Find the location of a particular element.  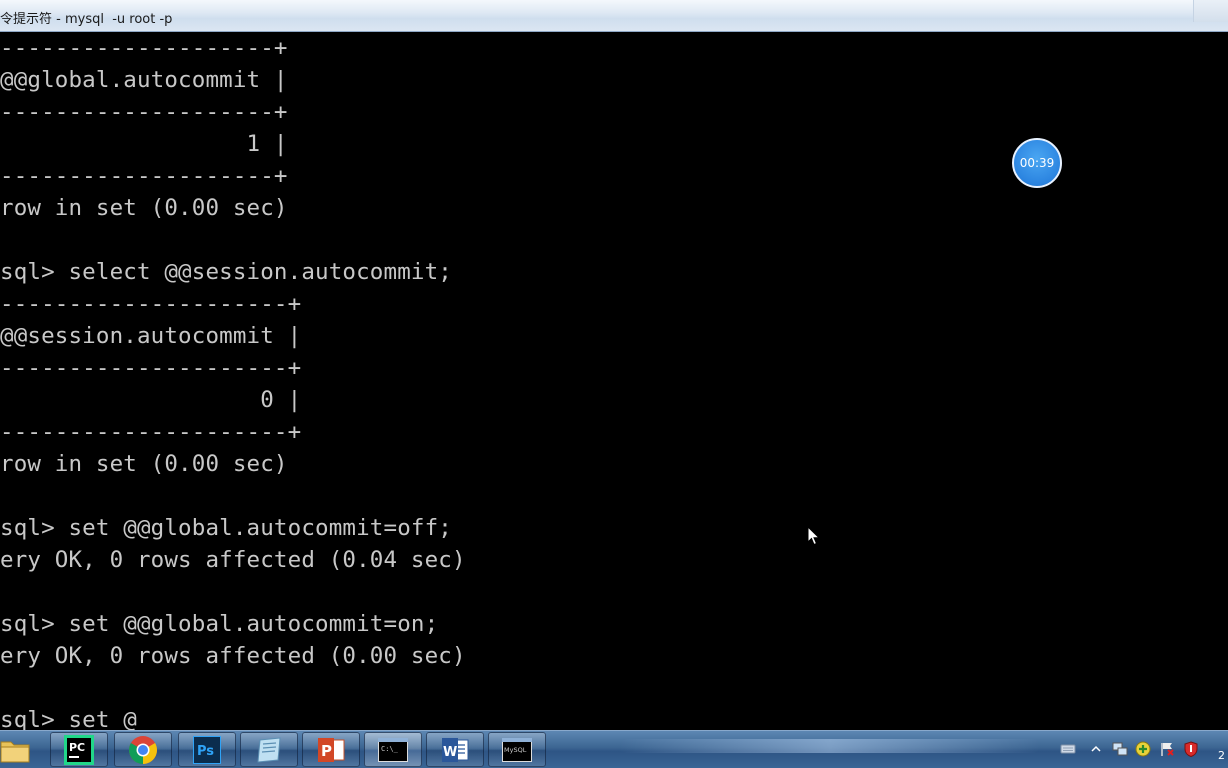

mysql-icon-label: MySQL is located at coordinates (515, 750).